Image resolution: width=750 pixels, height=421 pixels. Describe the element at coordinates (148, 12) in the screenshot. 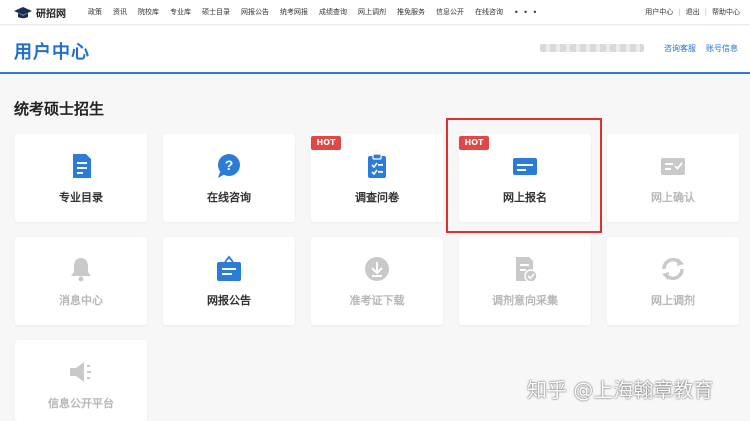

I see `nav-item-school-library: 院校库` at that location.